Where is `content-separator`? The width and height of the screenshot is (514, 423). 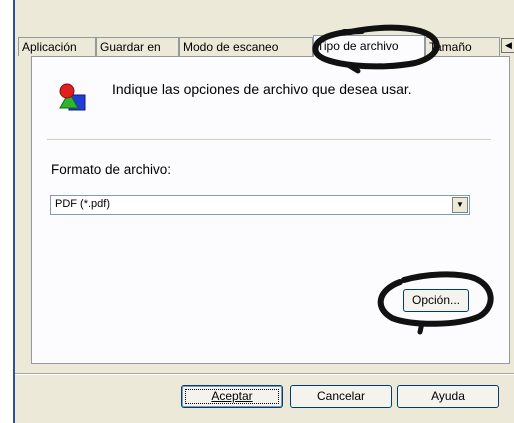 content-separator is located at coordinates (269, 140).